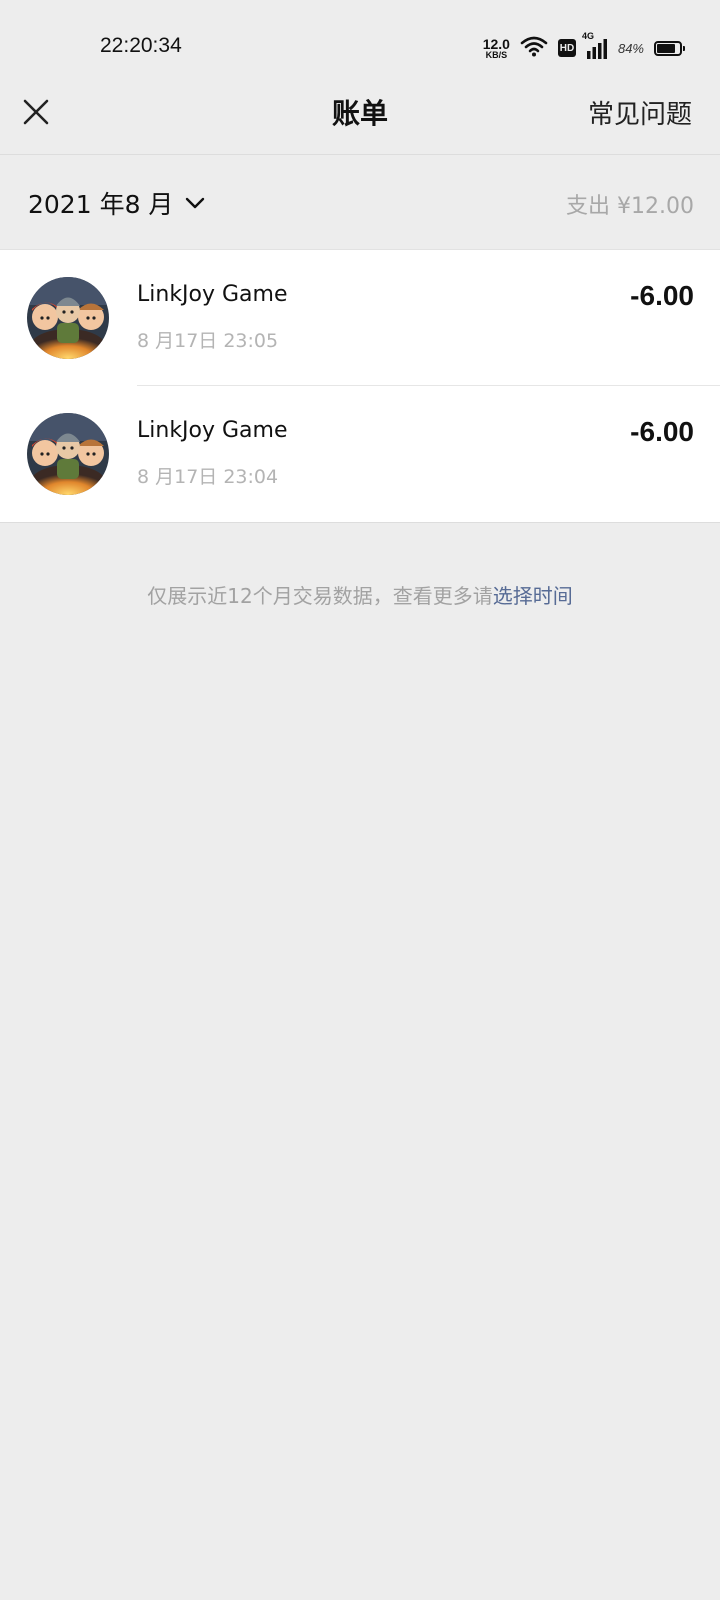 The height and width of the screenshot is (1600, 720). What do you see at coordinates (208, 477) in the screenshot?
I see `transaction-time: 8 月17日 23:04` at bounding box center [208, 477].